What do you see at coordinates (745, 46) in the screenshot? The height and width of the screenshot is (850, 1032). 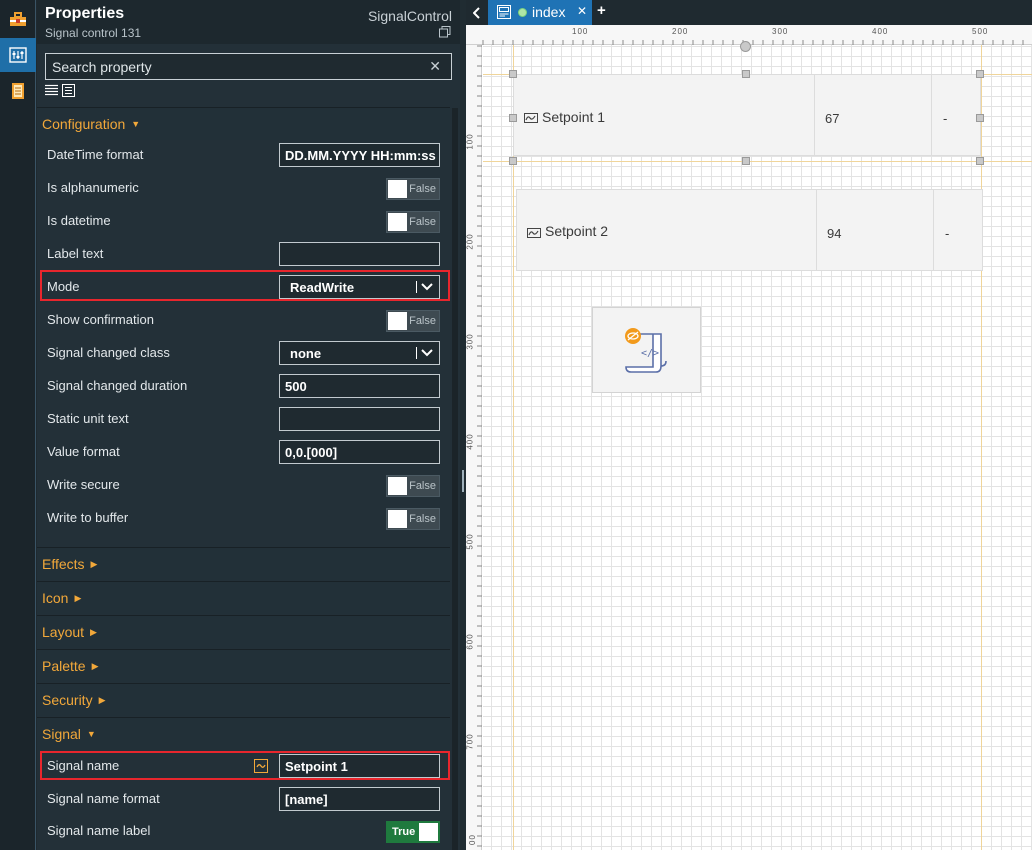 I see `rotate-handle` at bounding box center [745, 46].